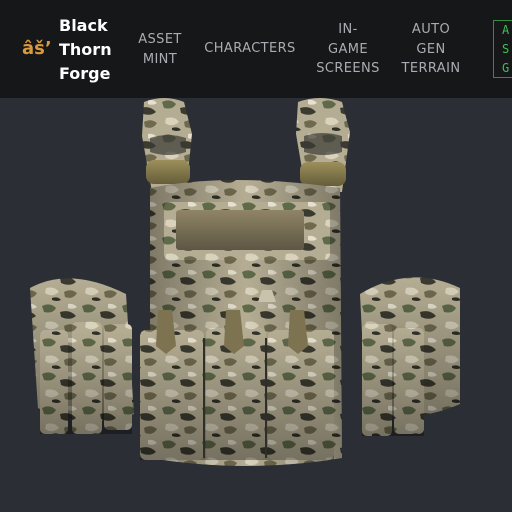 This screenshot has width=512, height=512. I want to click on brand-name: Black Thorn Forge, so click(94, 50).